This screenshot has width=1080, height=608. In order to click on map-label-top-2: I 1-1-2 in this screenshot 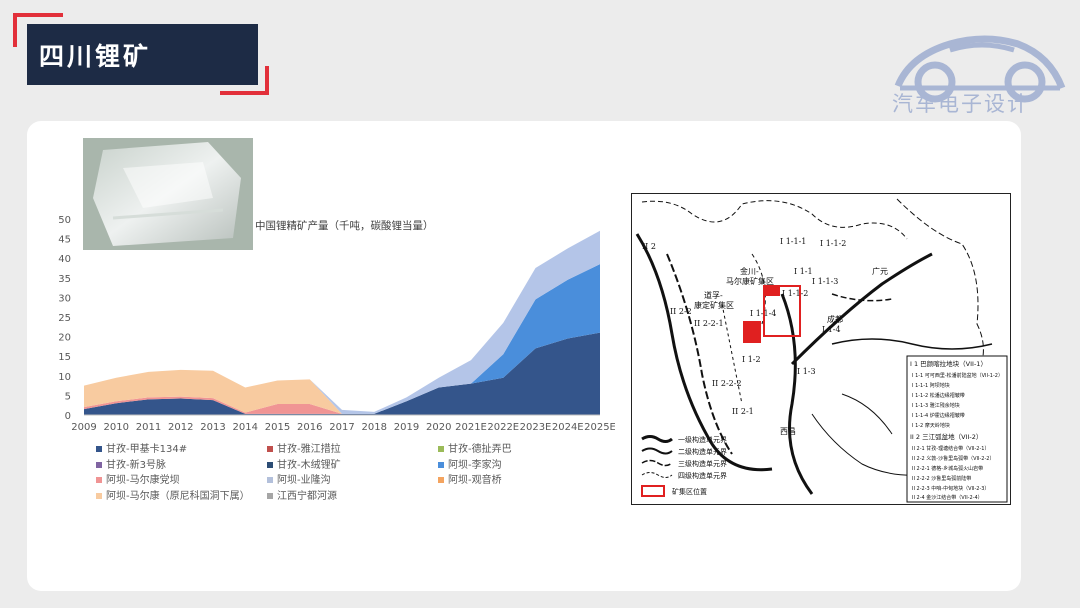, I will do `click(833, 243)`.